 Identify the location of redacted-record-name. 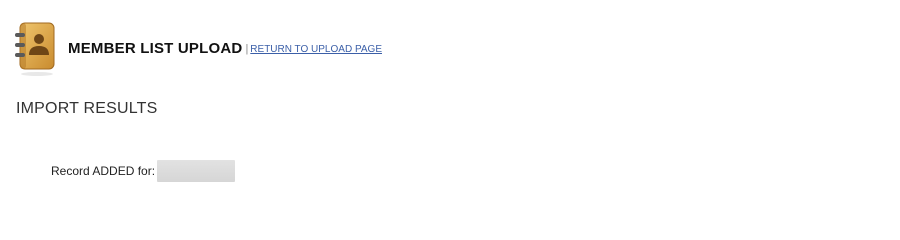
(196, 171).